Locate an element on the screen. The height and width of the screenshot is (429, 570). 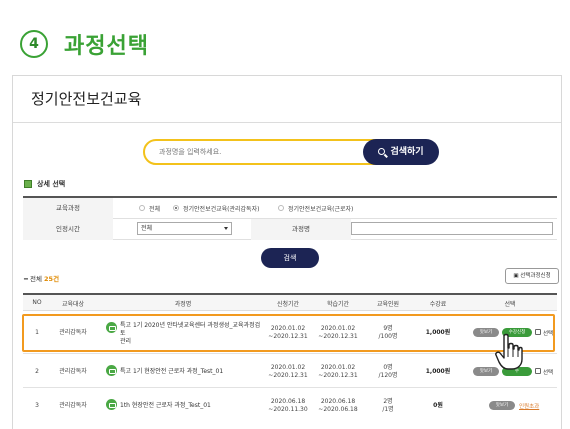
header-apply-period: 신청기간 is located at coordinates (288, 304).